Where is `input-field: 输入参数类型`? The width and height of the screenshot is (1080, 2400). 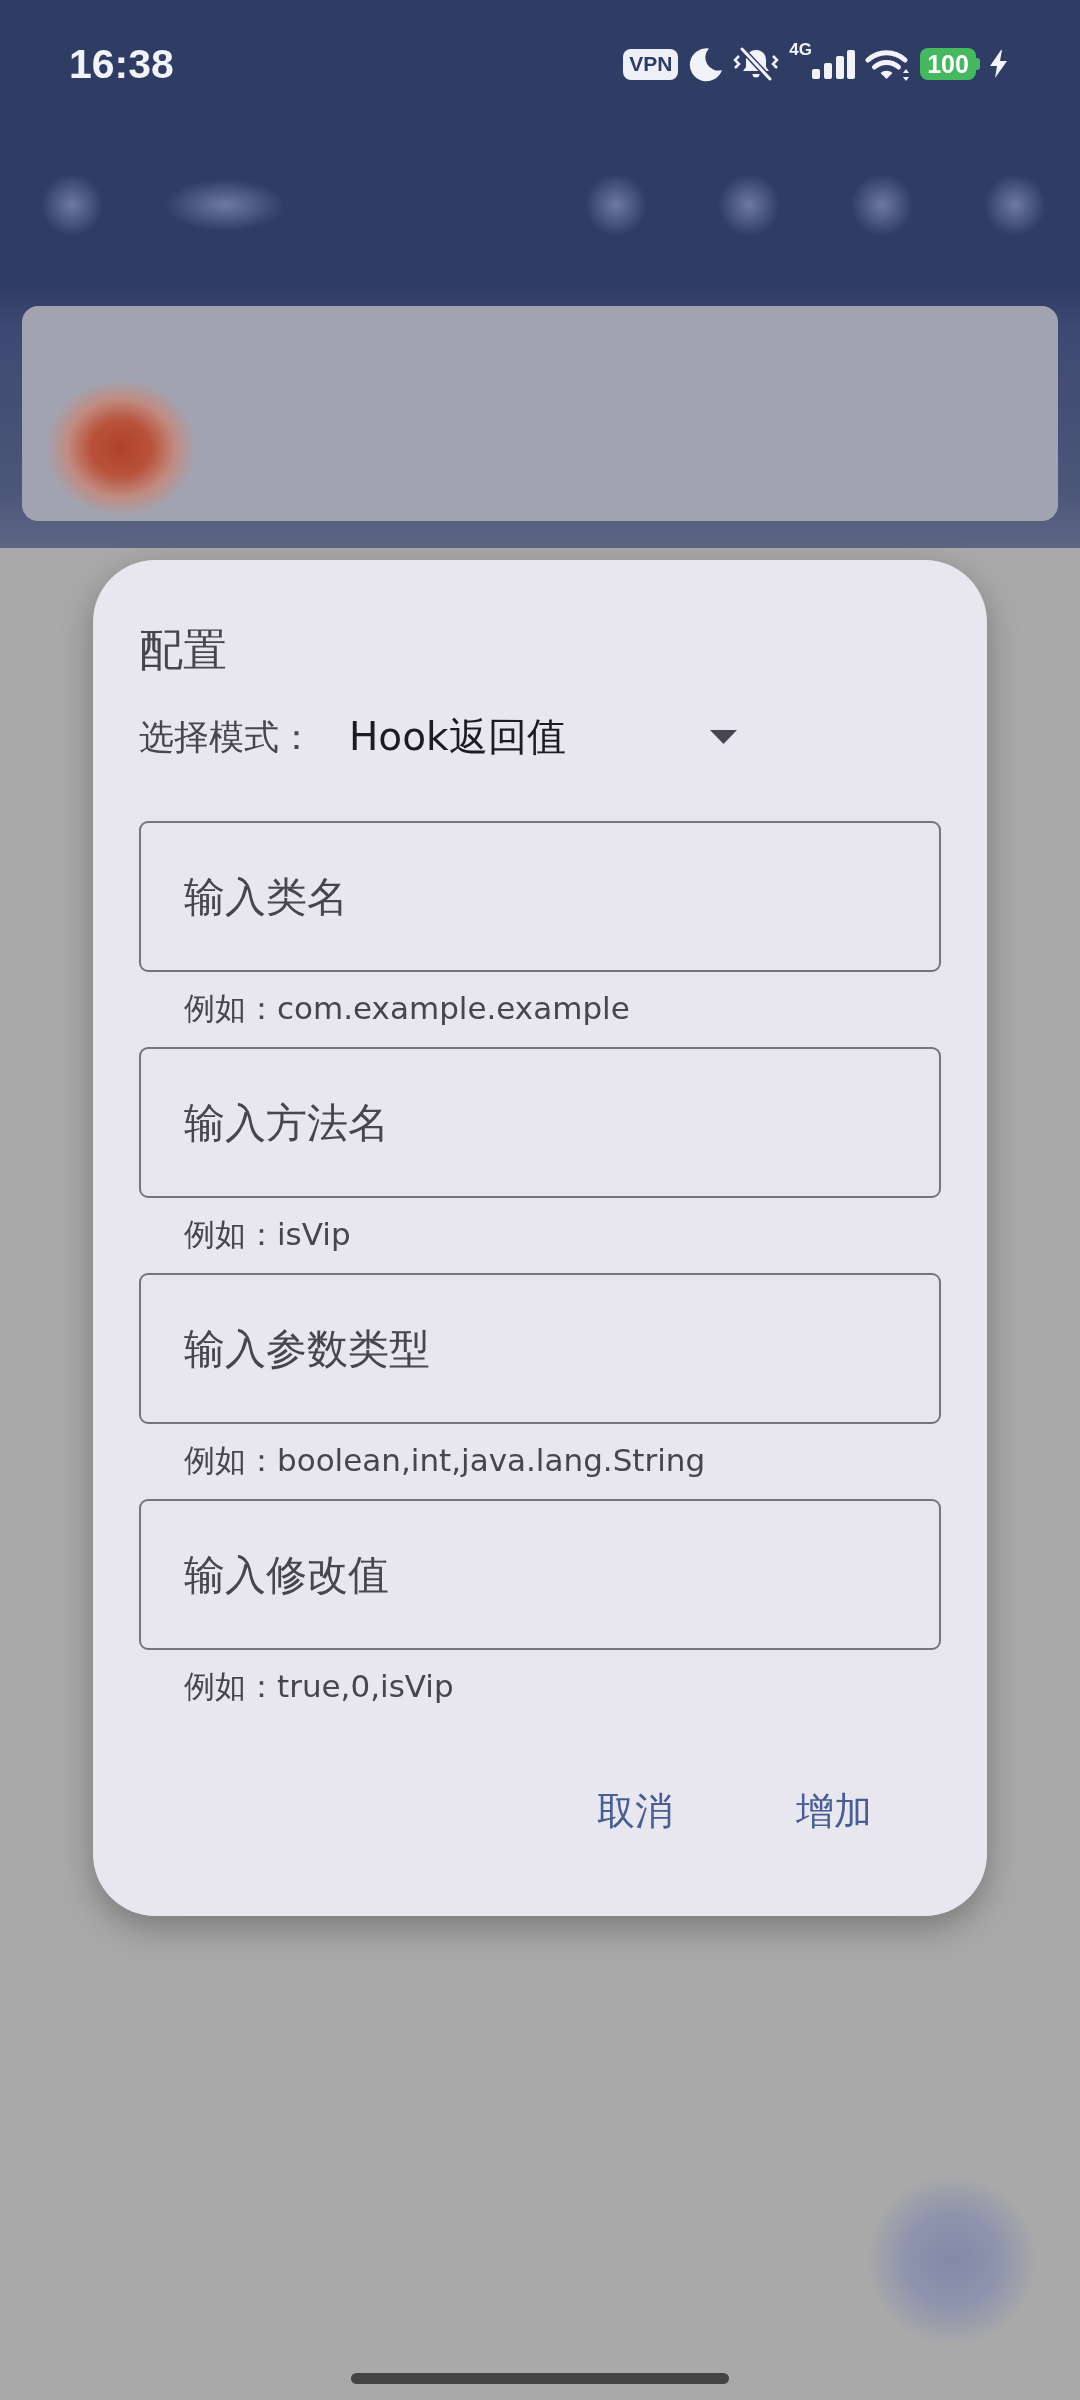 input-field: 输入参数类型 is located at coordinates (540, 1348).